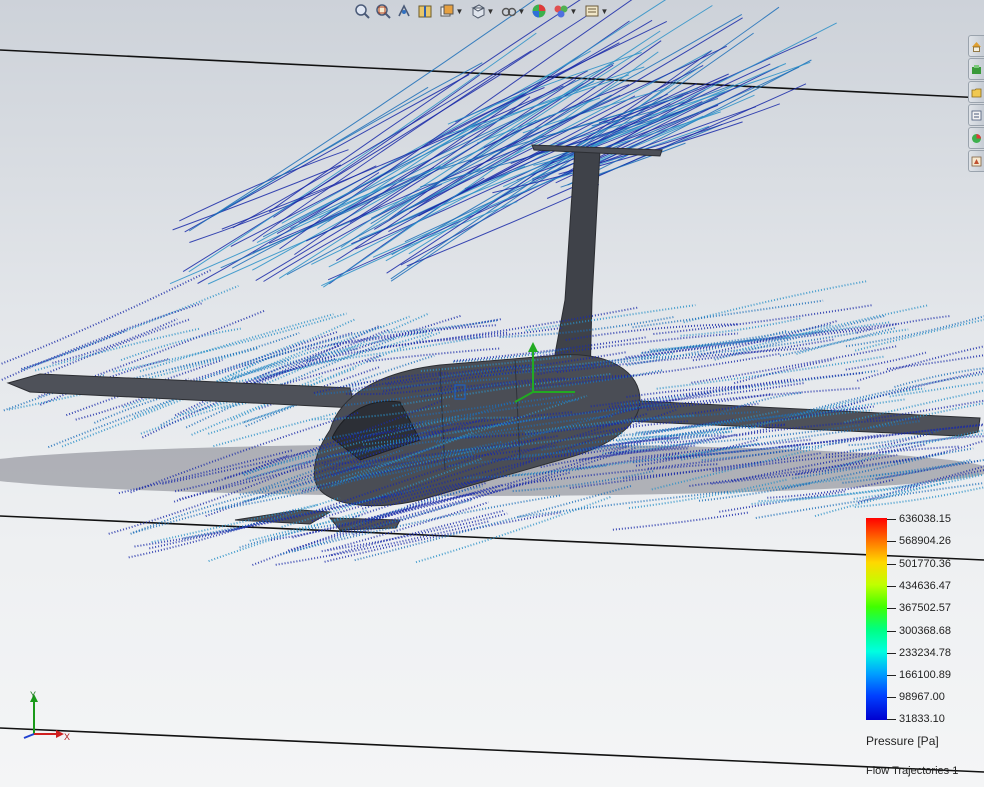 This screenshot has height=787, width=984. What do you see at coordinates (976, 92) in the screenshot?
I see `file-explorer-icon` at bounding box center [976, 92].